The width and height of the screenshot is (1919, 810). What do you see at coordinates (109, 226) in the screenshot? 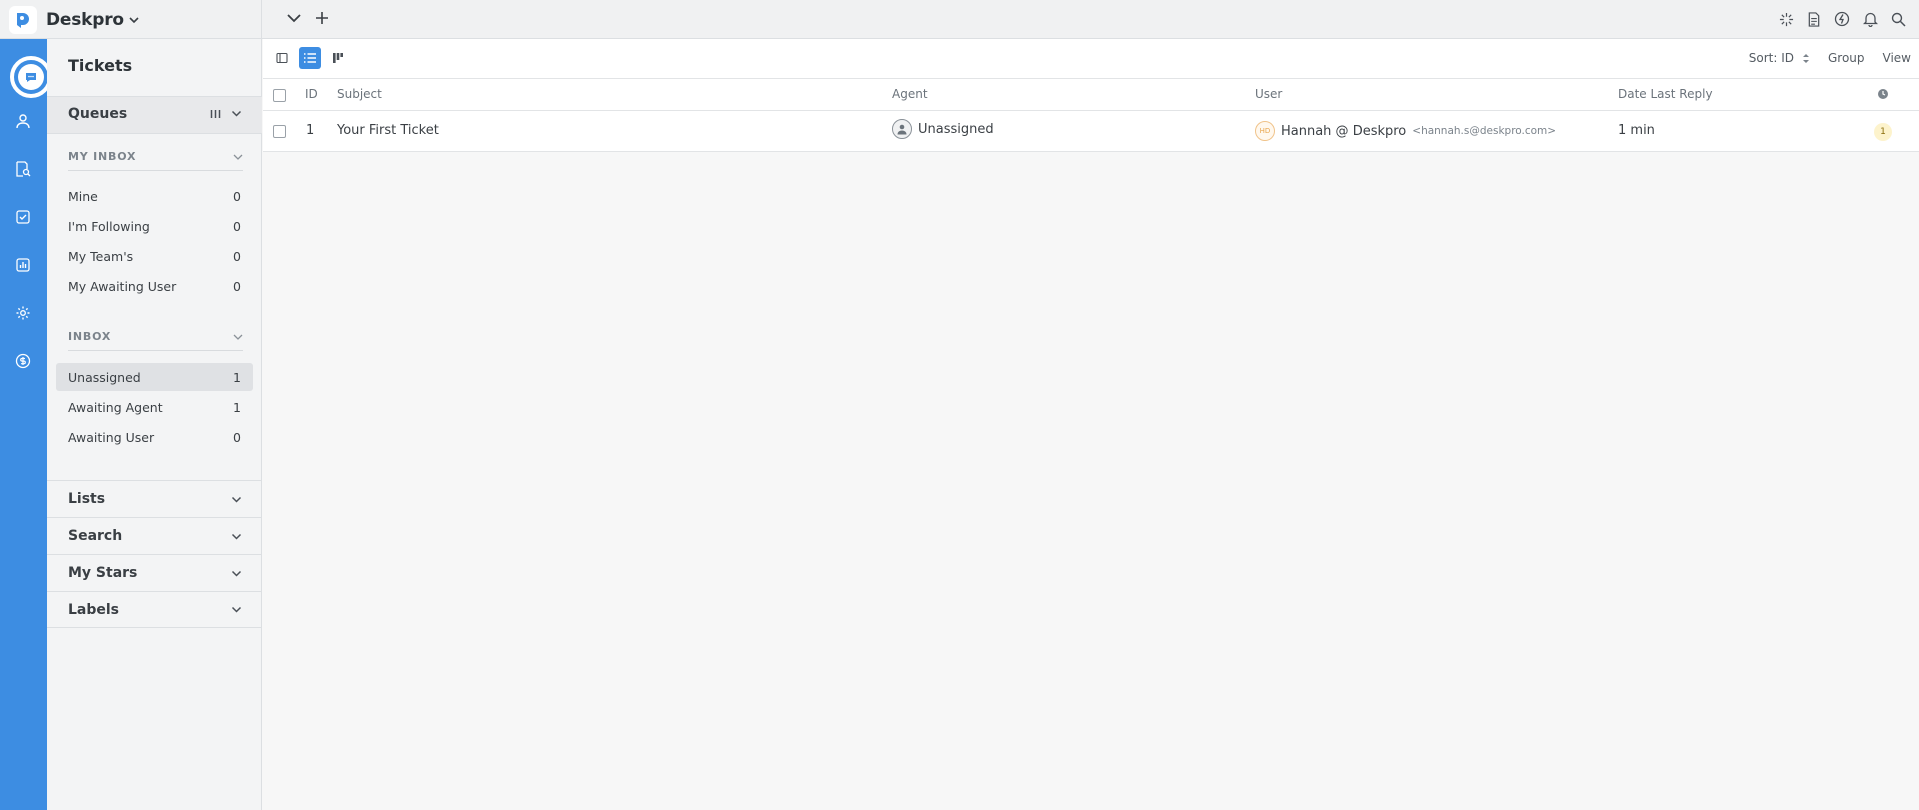
I see `sidebar-item-label: I'm Following` at bounding box center [109, 226].